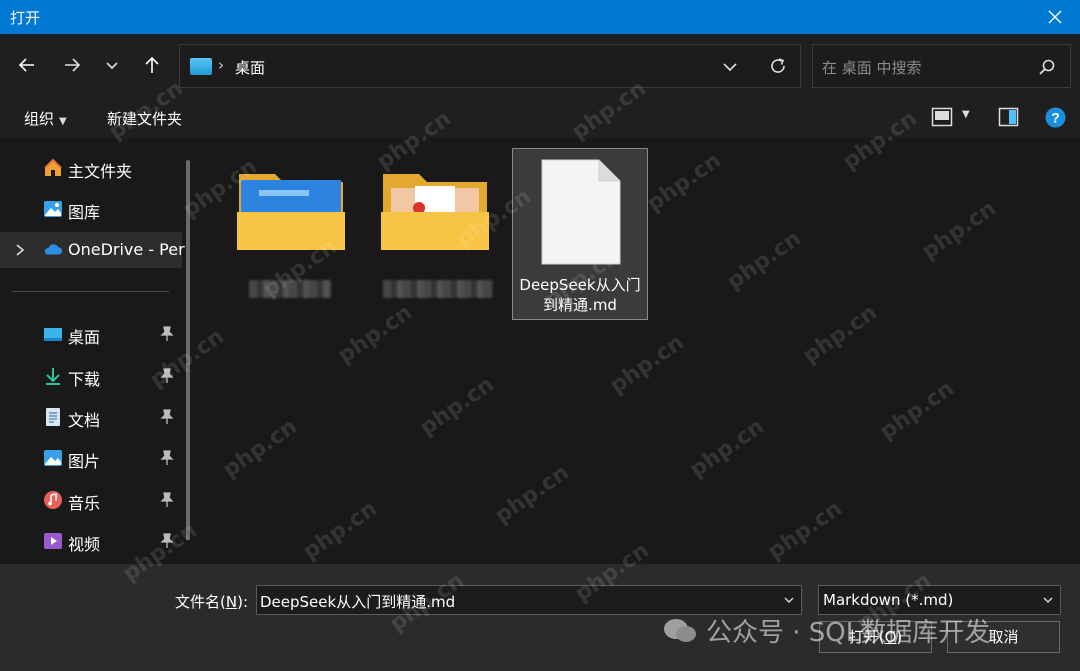  I want to click on window-title: 打开, so click(25, 17).